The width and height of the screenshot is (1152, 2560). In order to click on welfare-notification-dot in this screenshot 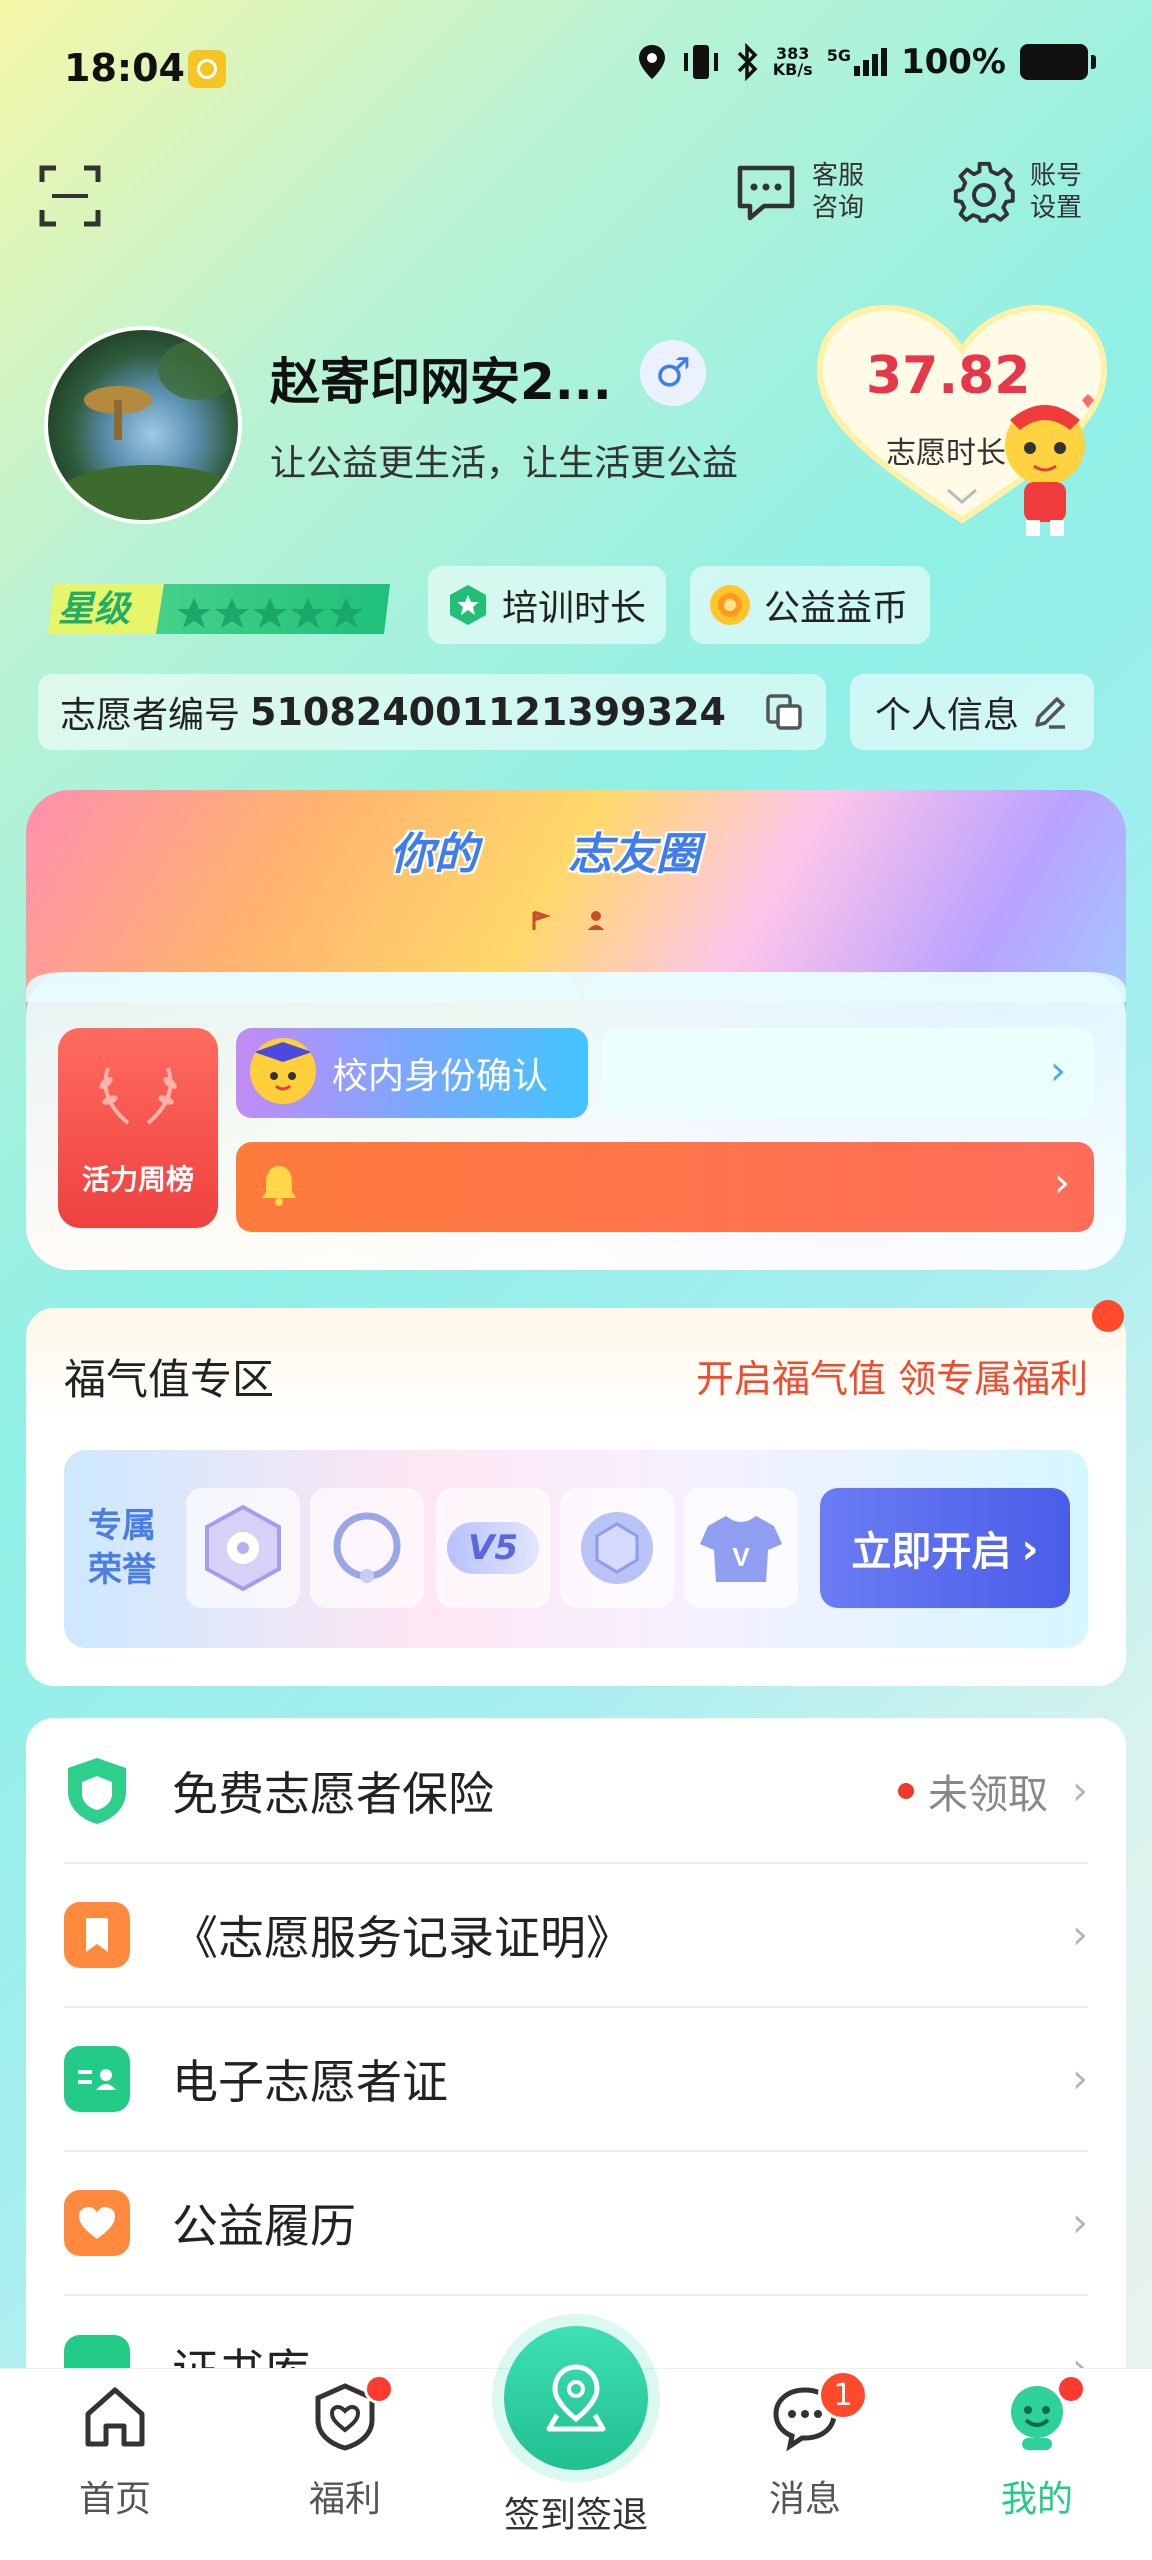, I will do `click(379, 2389)`.